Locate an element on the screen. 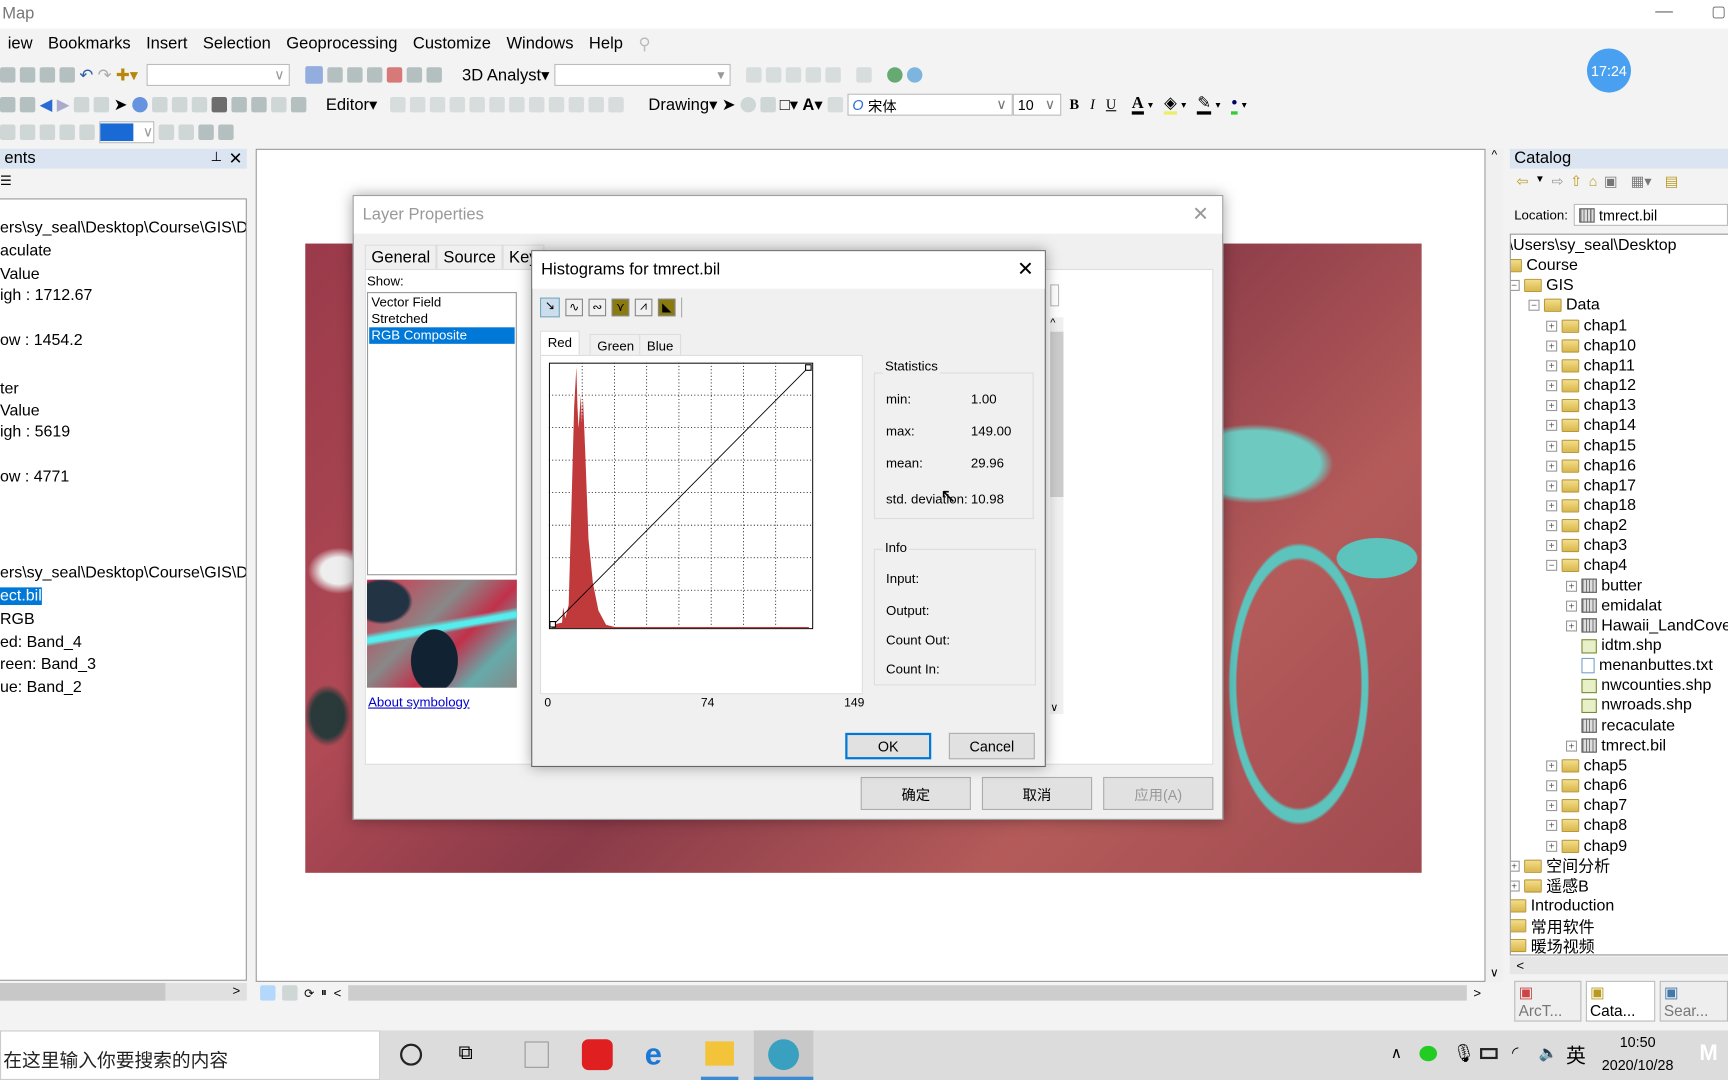 This screenshot has width=1728, height=1080. find-route-icon is located at coordinates (239, 104).